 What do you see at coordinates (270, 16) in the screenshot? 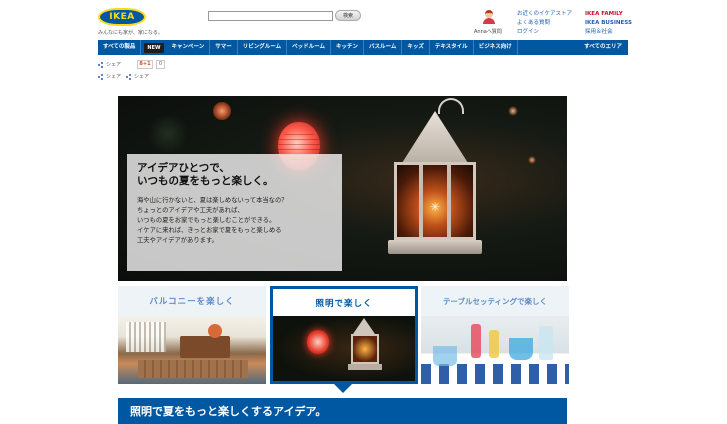
I see `search-input` at bounding box center [270, 16].